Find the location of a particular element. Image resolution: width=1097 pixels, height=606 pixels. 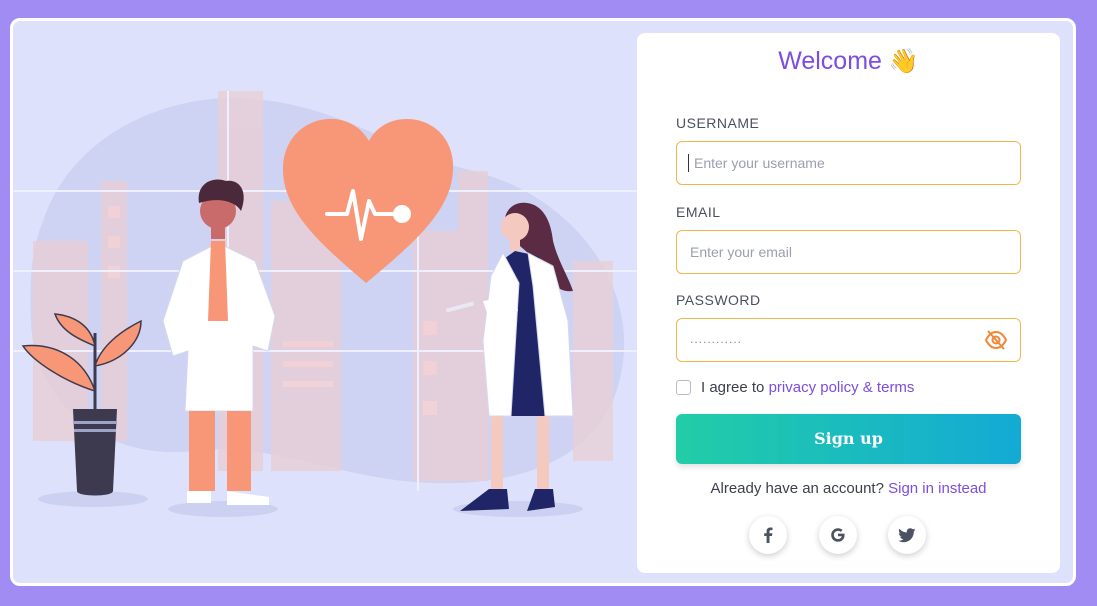

twitter-icon is located at coordinates (907, 534).